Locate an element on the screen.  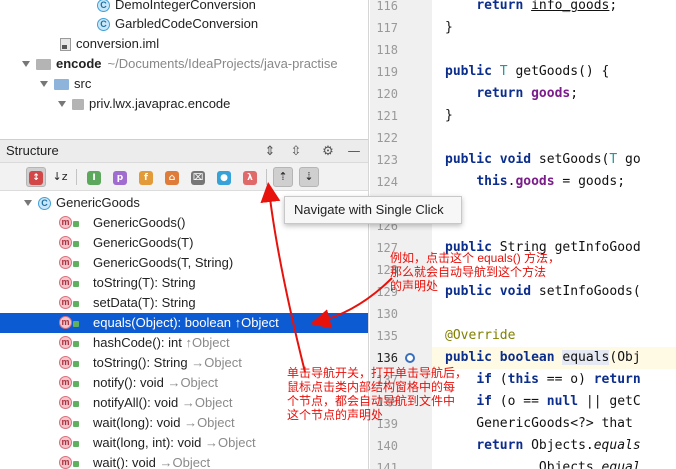
structure-toolbar: ↕ ↓z I p f ⌂ ⌧ ● λ ⇡ ⇣ is located at coordinates (184, 177).